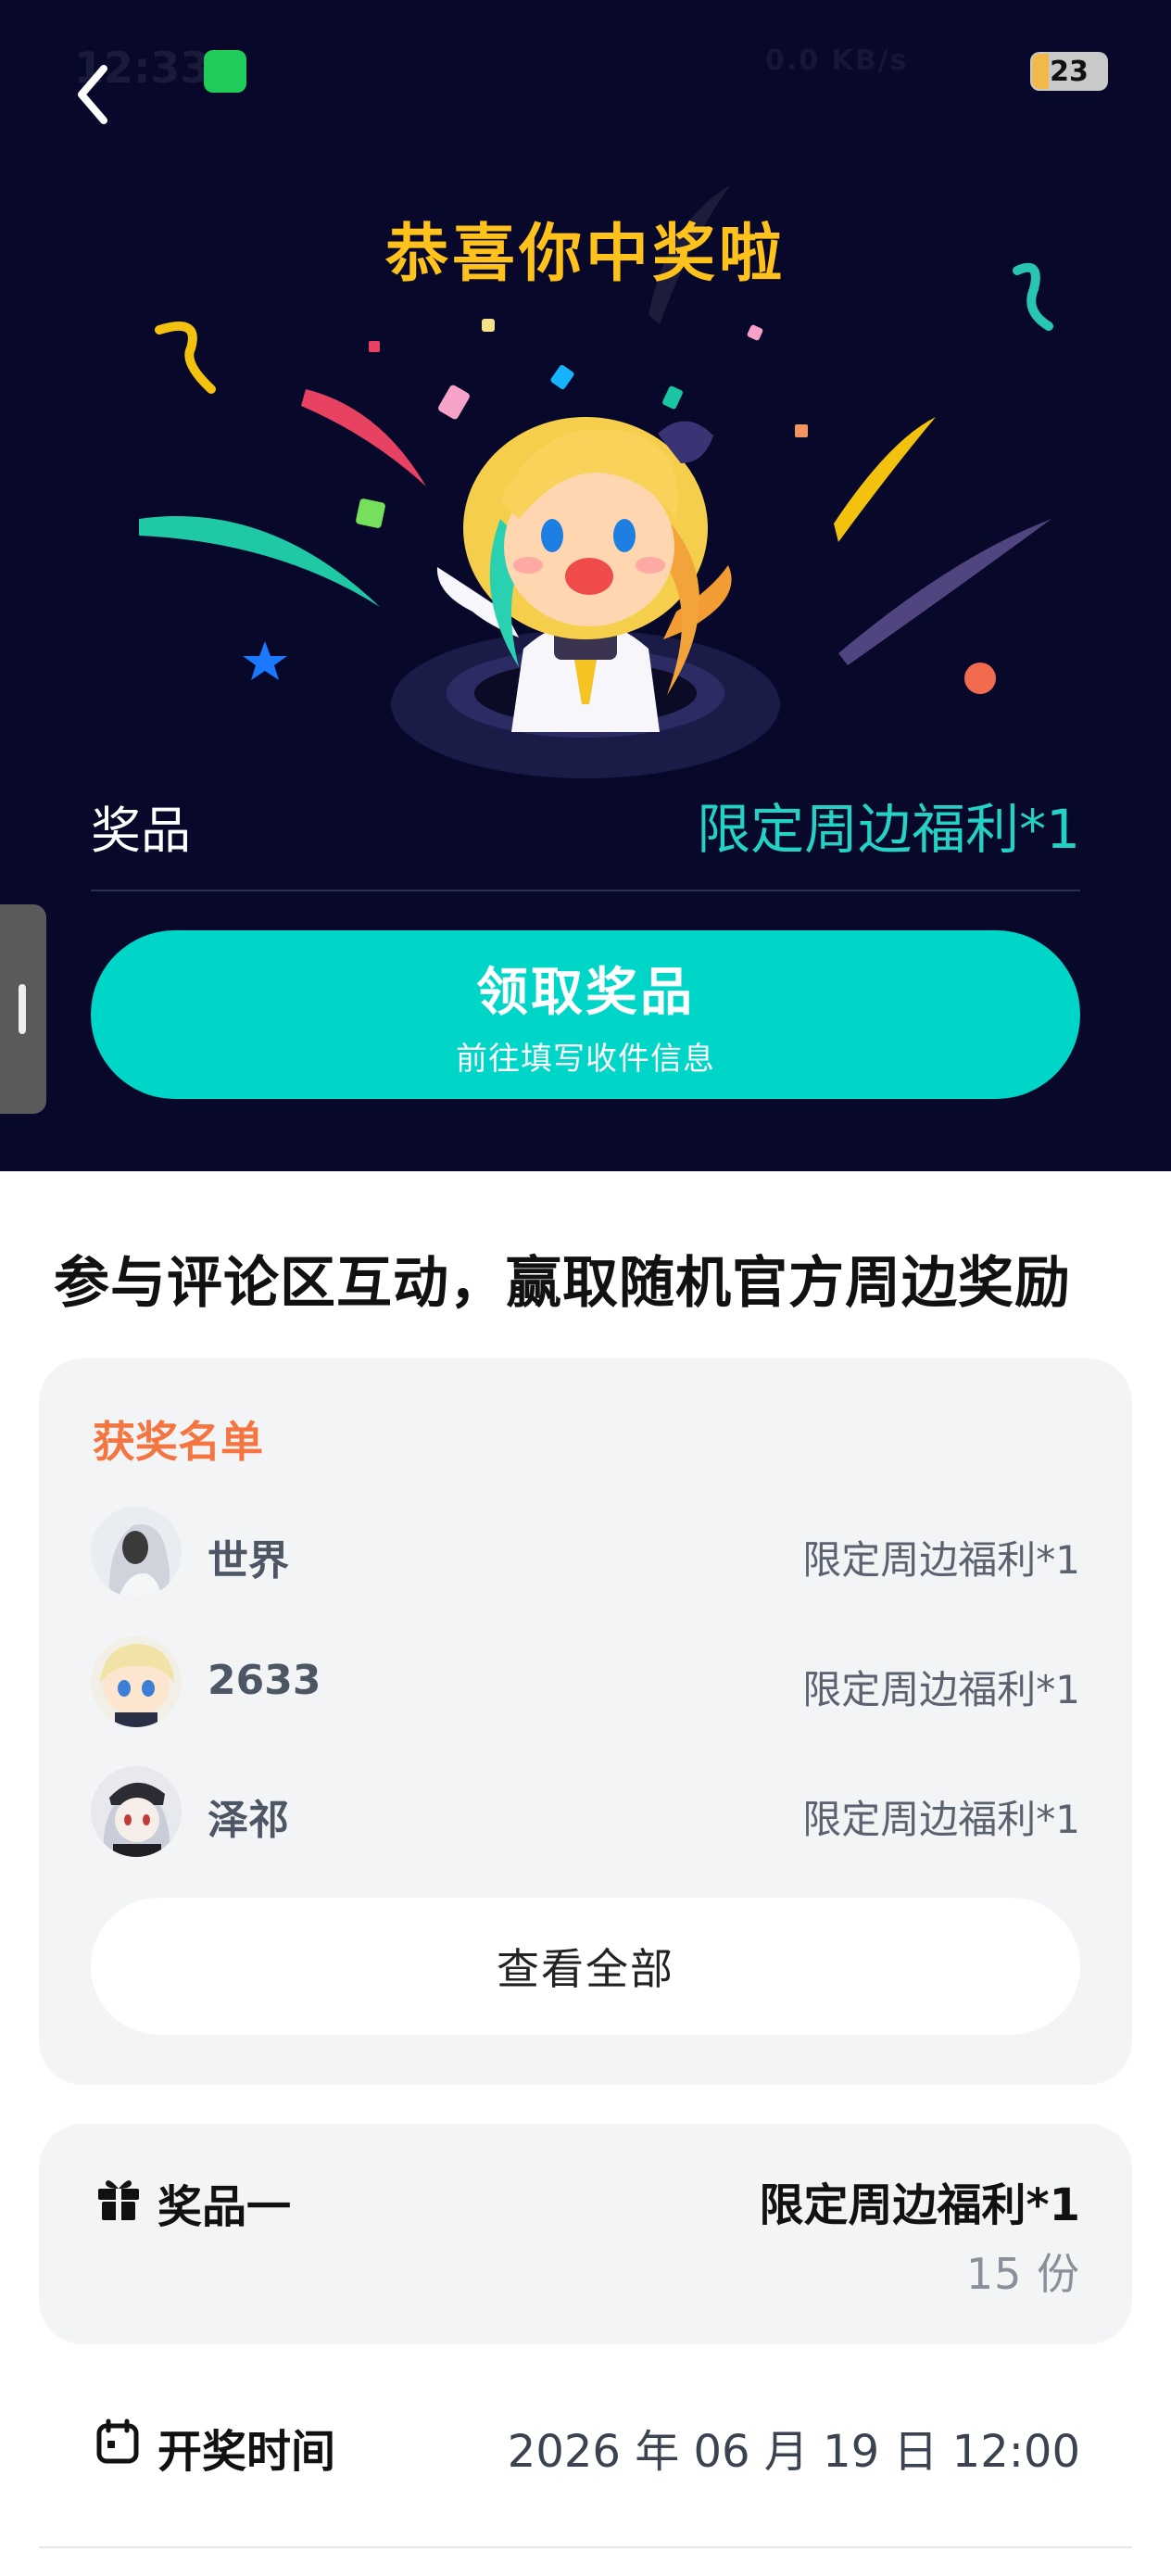 The image size is (1171, 2576). I want to click on battery-indicator: 23, so click(1069, 72).